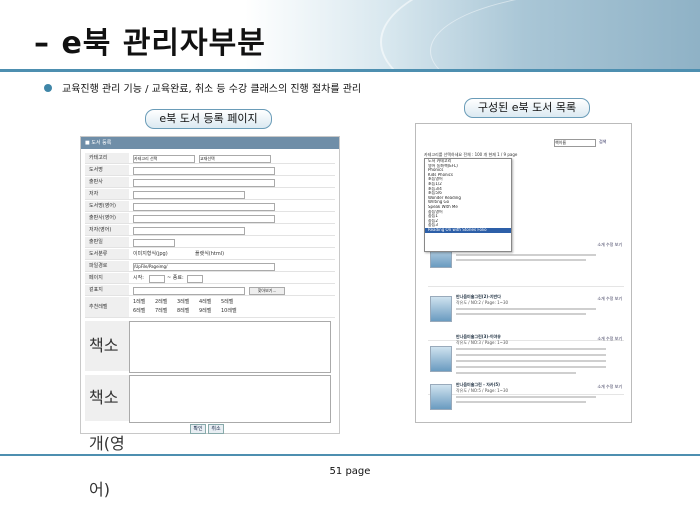  What do you see at coordinates (210, 278) in the screenshot?
I see `form-row-pages: 페이지 시작: ~ 종료:` at bounding box center [210, 278].